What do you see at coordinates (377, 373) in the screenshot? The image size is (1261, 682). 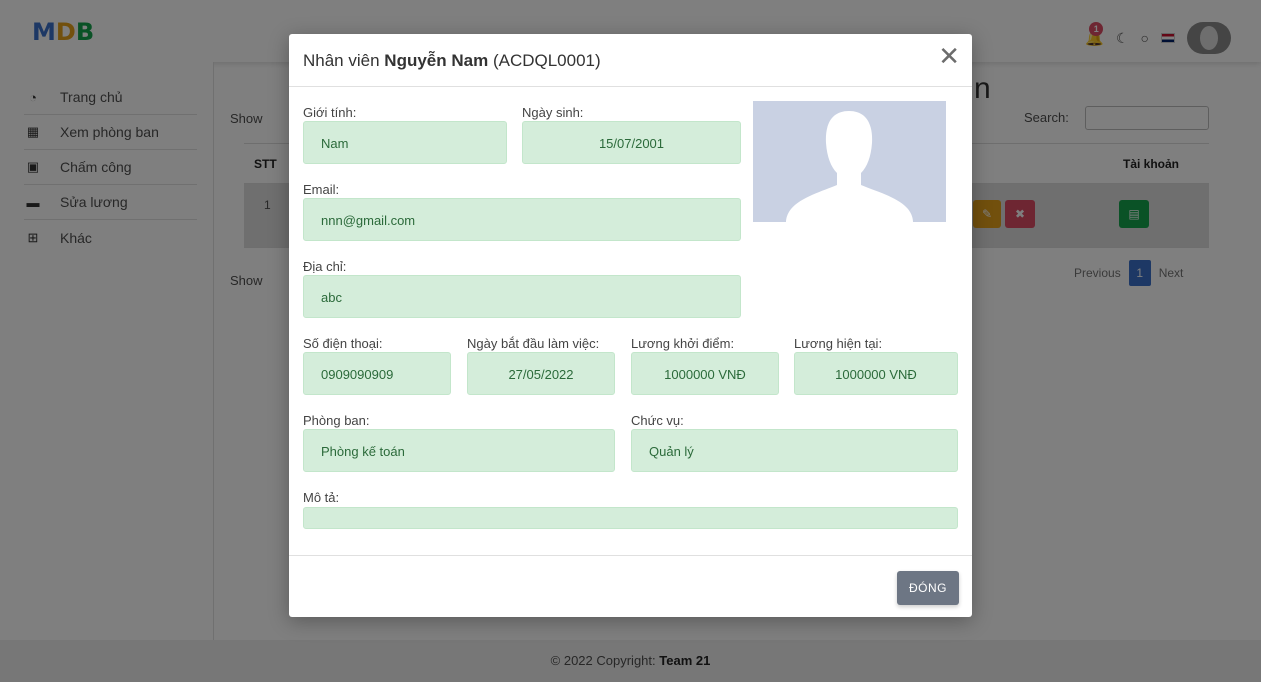 I see `phone-field: 0909090909` at bounding box center [377, 373].